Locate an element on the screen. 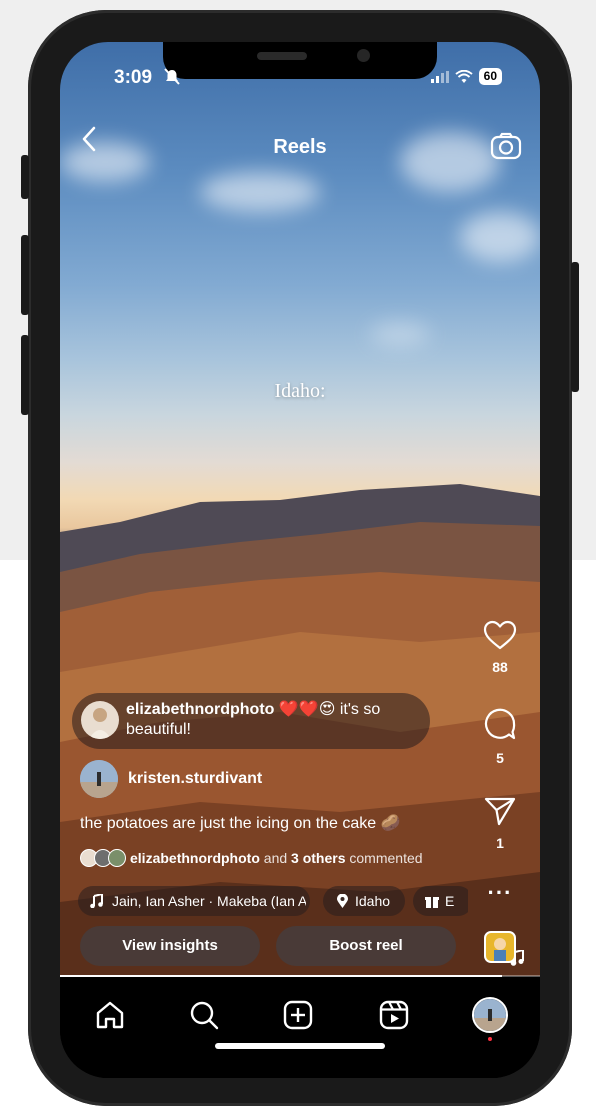 Image resolution: width=596 pixels, height=1108 pixels. search-icon is located at coordinates (204, 1015).